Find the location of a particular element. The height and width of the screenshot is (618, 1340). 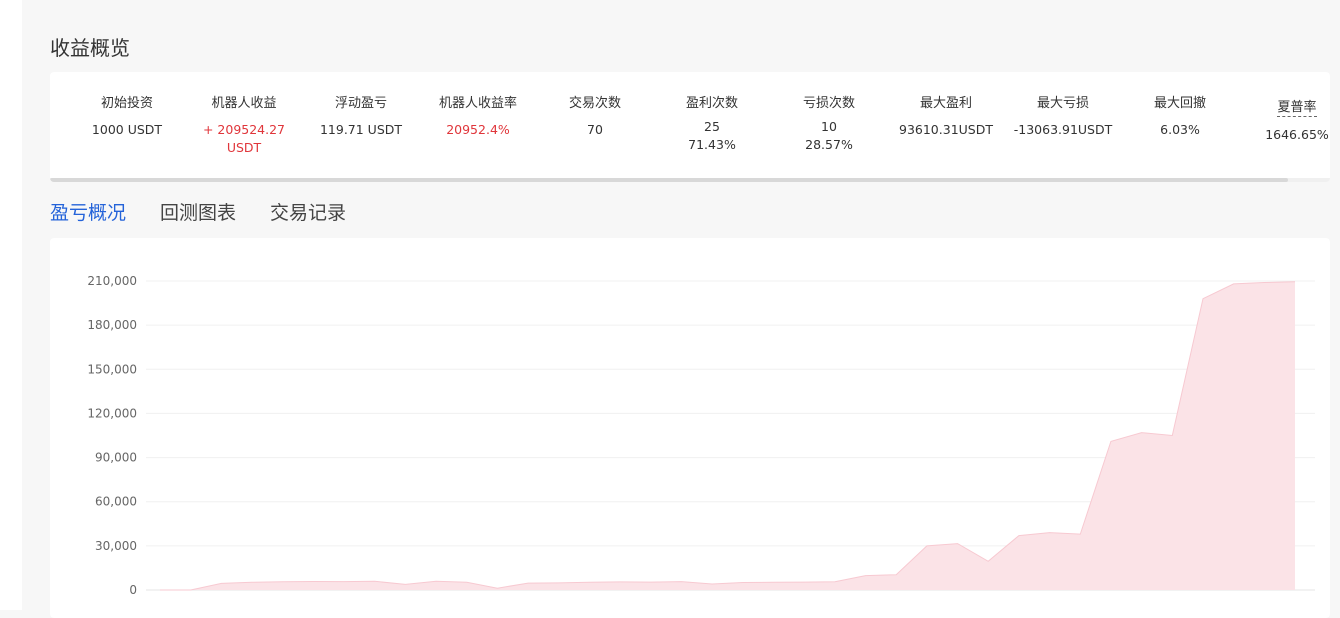

stat-label: 盈利次数 is located at coordinates (711, 103).